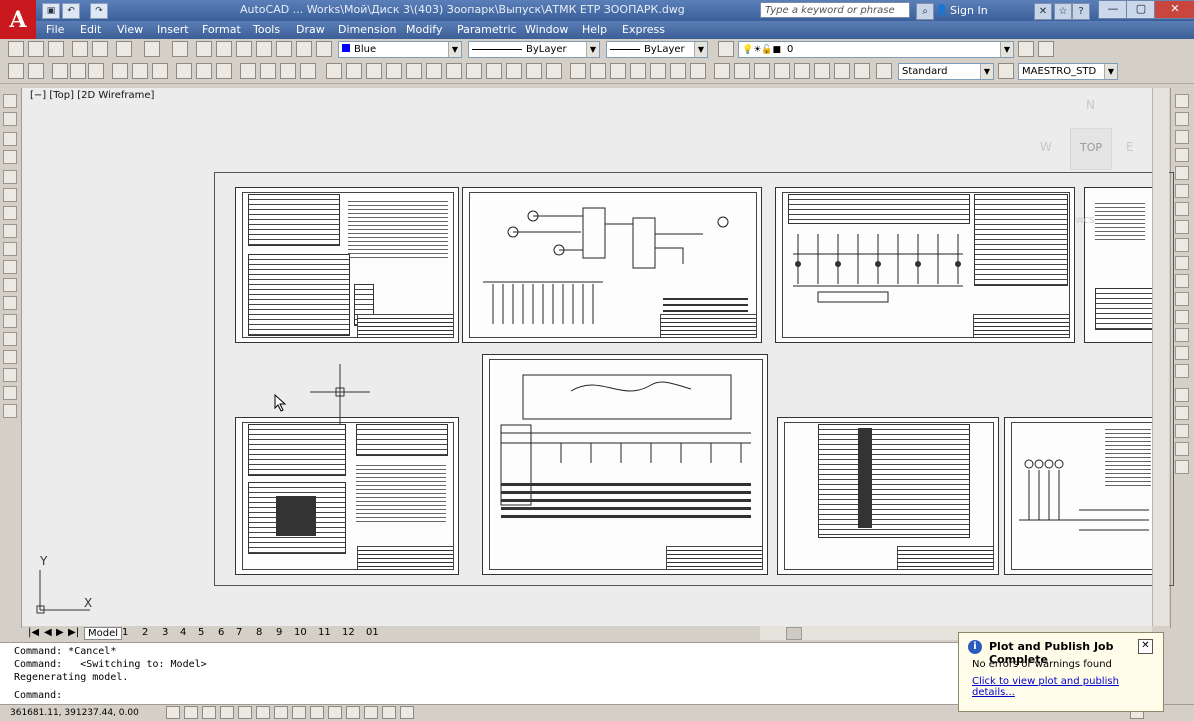  What do you see at coordinates (1091, 149) in the screenshot?
I see `viewcube-top: TOP` at bounding box center [1091, 149].